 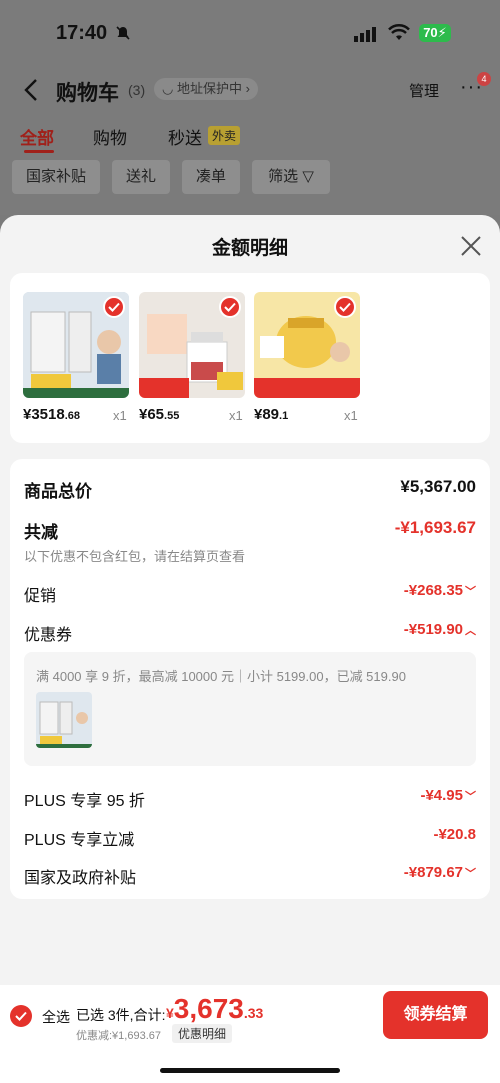 I want to click on discount-total: 优惠减:¥1,693.67, so click(x=118, y=1036).